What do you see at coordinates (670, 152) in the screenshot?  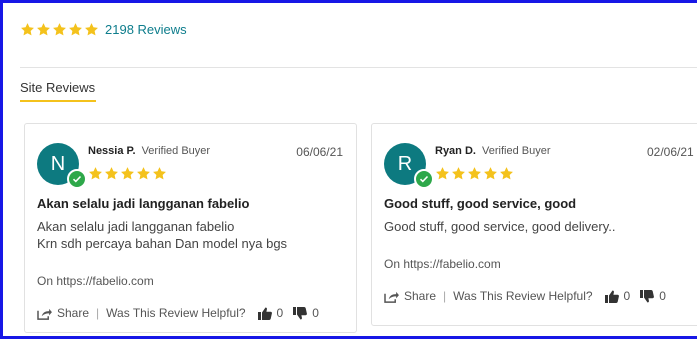 I see `review-date: 02/06/21` at bounding box center [670, 152].